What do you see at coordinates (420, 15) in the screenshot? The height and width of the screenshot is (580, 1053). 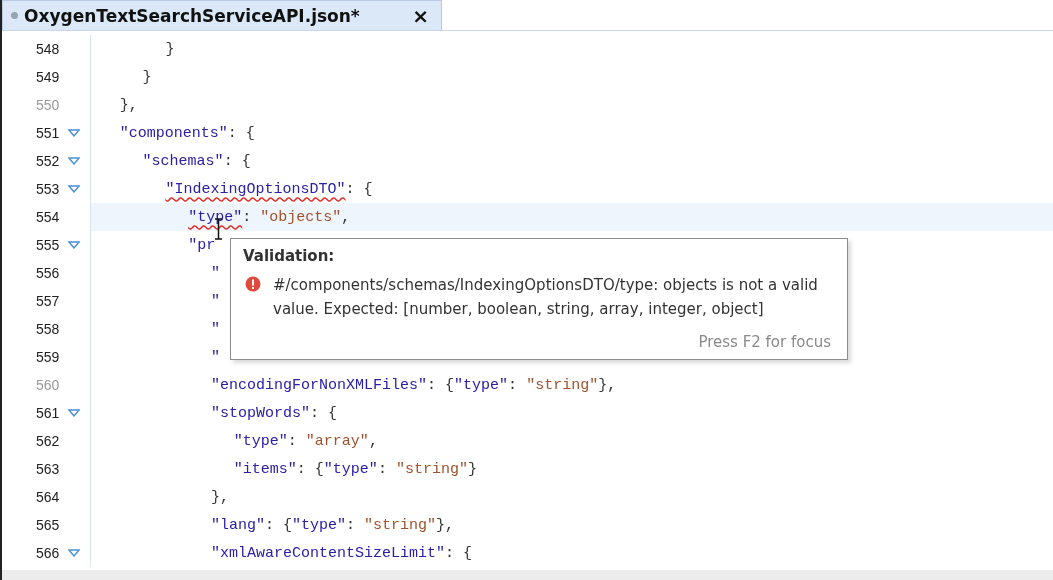 I see `close-icon: ×` at bounding box center [420, 15].